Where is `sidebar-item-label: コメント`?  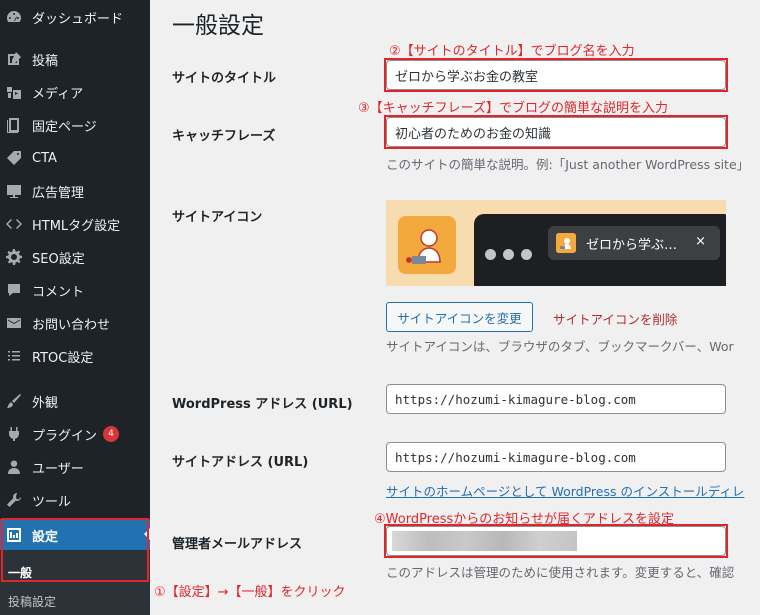 sidebar-item-label: コメント is located at coordinates (58, 292).